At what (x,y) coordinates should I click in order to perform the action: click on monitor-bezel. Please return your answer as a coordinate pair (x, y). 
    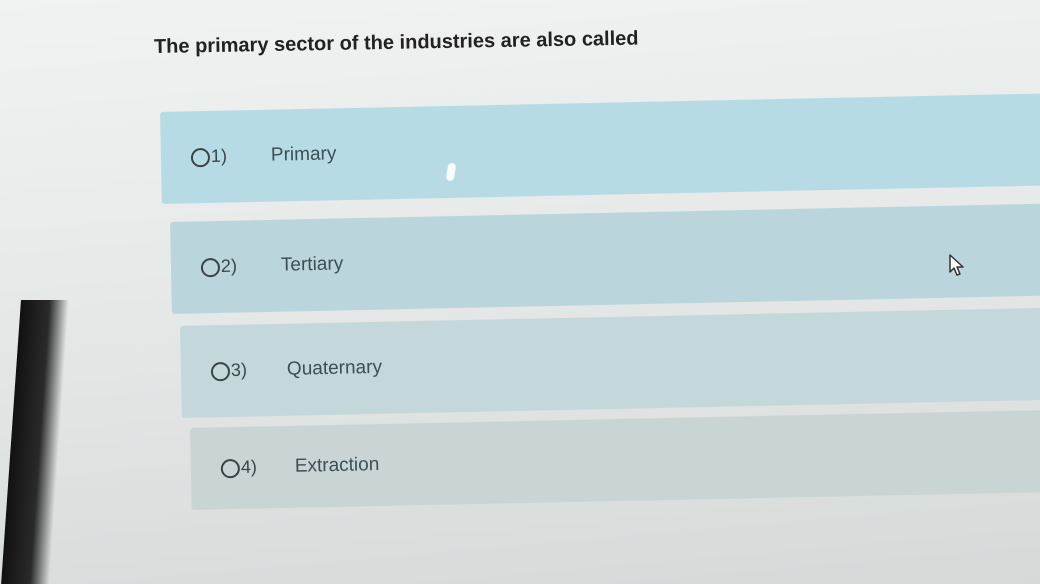
    Looking at the image, I should click on (34, 442).